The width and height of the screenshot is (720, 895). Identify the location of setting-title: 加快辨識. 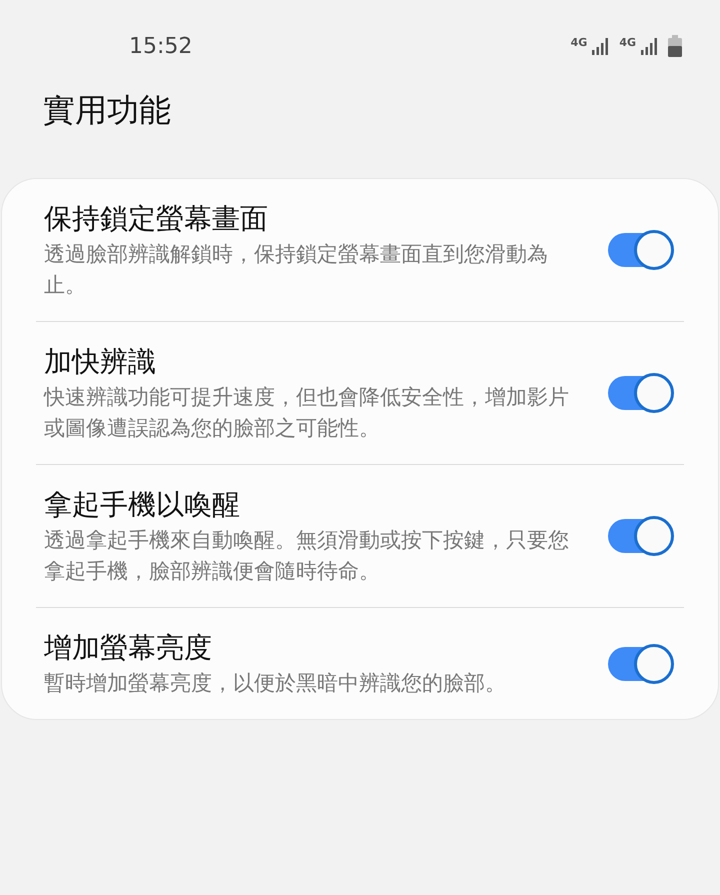
(100, 362).